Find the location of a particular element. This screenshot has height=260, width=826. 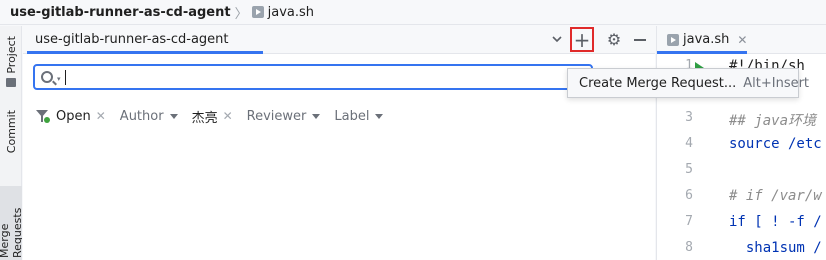

folder-icon is located at coordinates (11, 82).